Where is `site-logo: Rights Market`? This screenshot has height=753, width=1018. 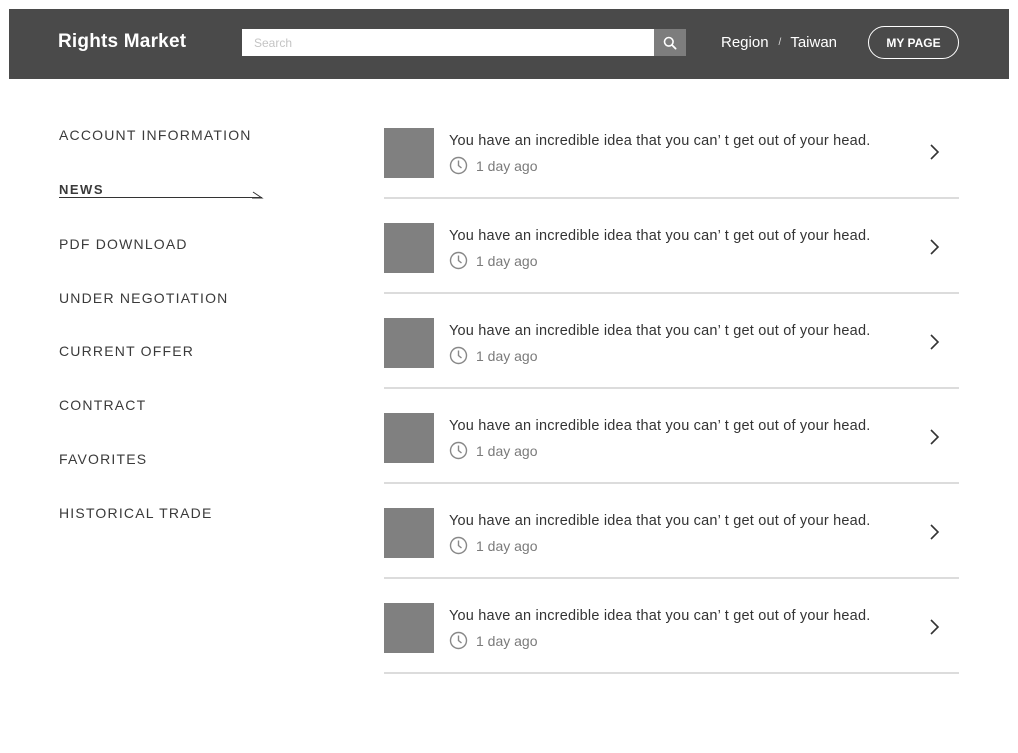
site-logo: Rights Market is located at coordinates (122, 42).